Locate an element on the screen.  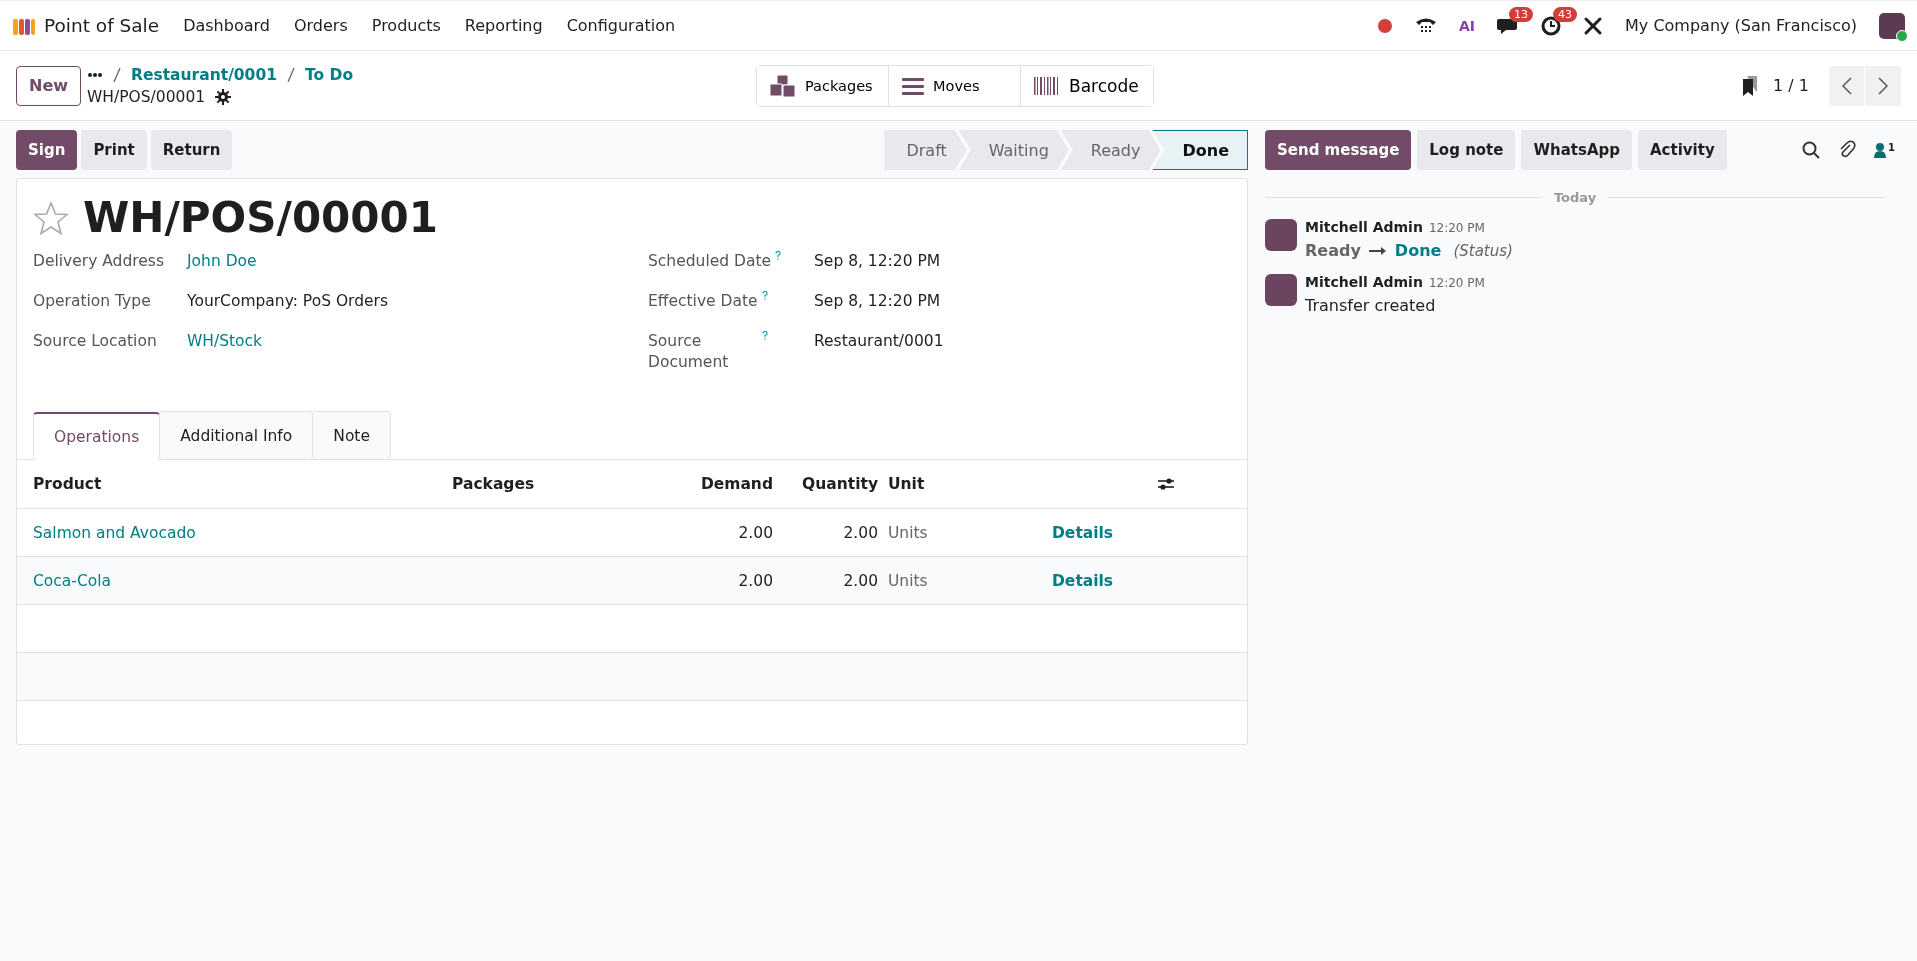
pager-value: 1 / 1 is located at coordinates (1791, 85).